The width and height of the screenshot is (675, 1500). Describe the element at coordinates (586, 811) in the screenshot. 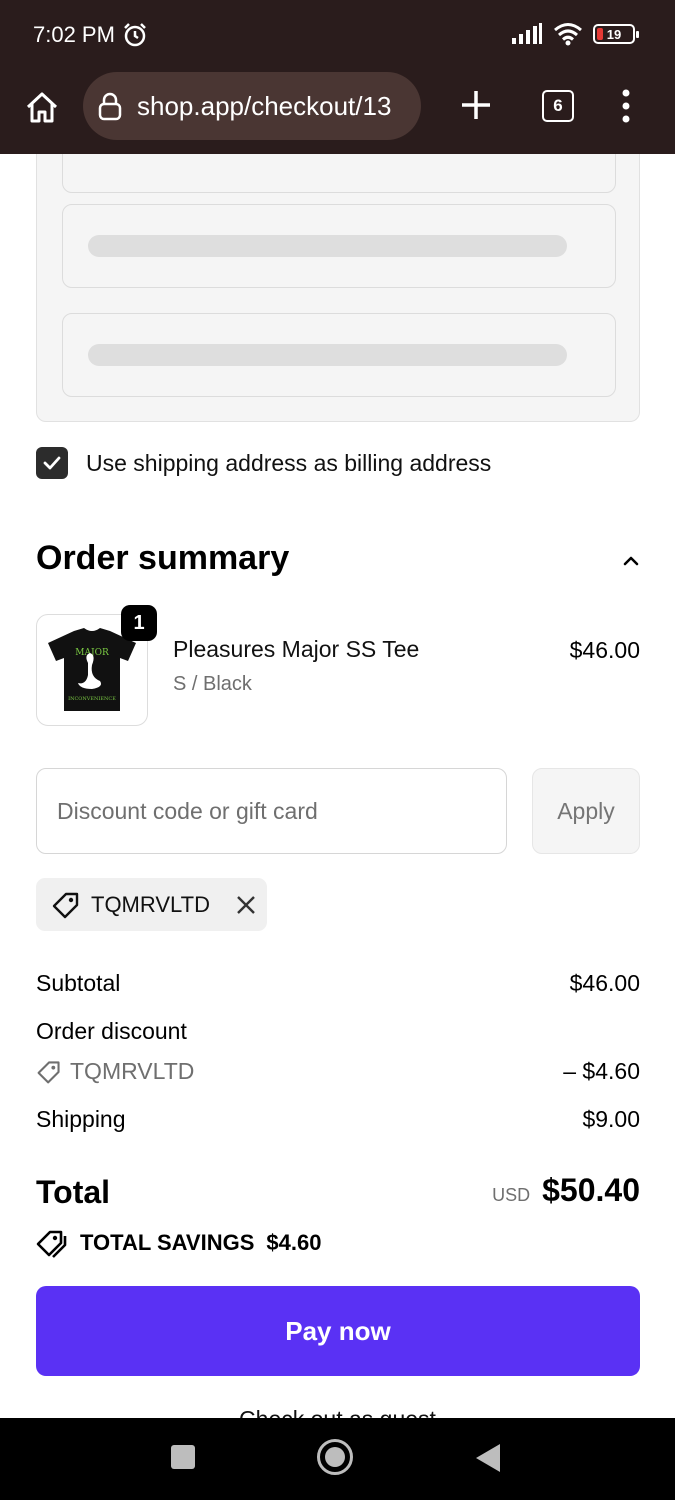

I see `apply-discount-button: Apply` at that location.